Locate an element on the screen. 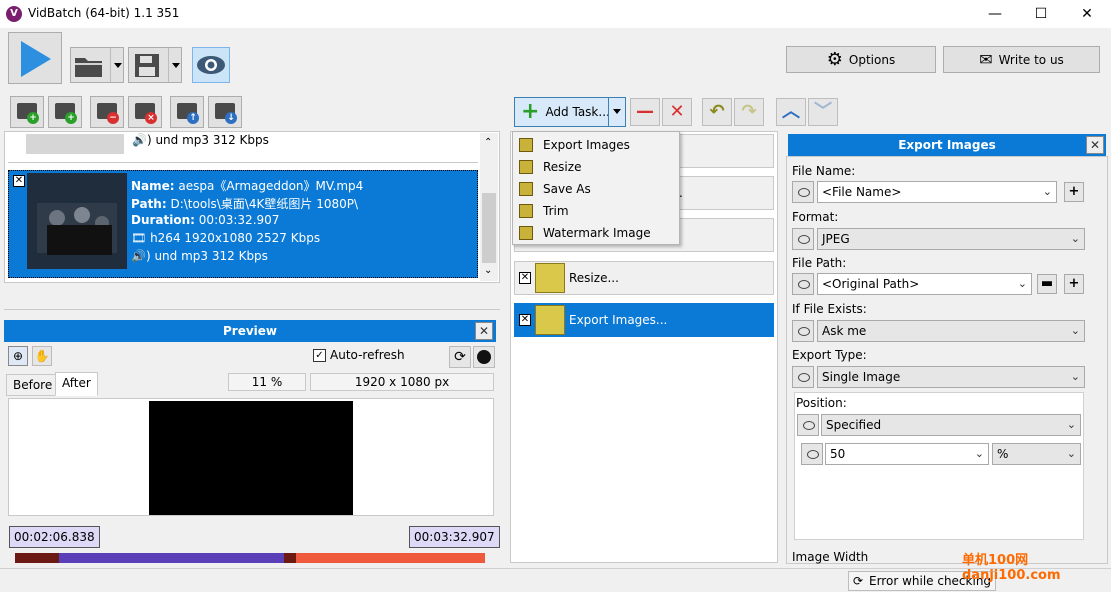 Image resolution: width=1111 pixels, height=592 pixels. clear-files-button: × is located at coordinates (145, 112).